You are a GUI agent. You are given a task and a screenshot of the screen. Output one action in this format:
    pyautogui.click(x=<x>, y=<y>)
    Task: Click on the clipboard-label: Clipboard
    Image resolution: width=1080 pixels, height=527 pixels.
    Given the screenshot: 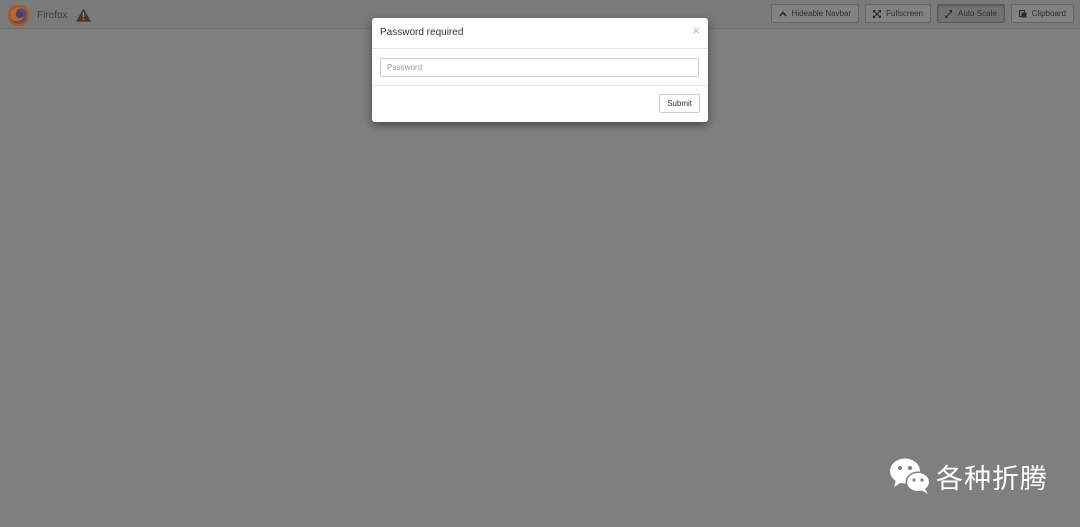 What is the action you would take?
    pyautogui.click(x=1048, y=13)
    